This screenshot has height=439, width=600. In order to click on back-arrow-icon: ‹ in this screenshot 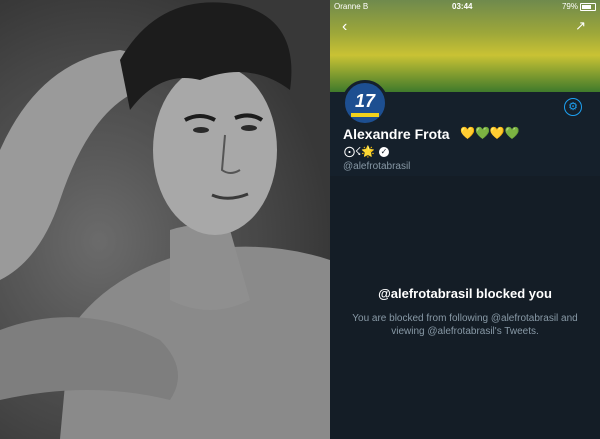, I will do `click(344, 27)`.